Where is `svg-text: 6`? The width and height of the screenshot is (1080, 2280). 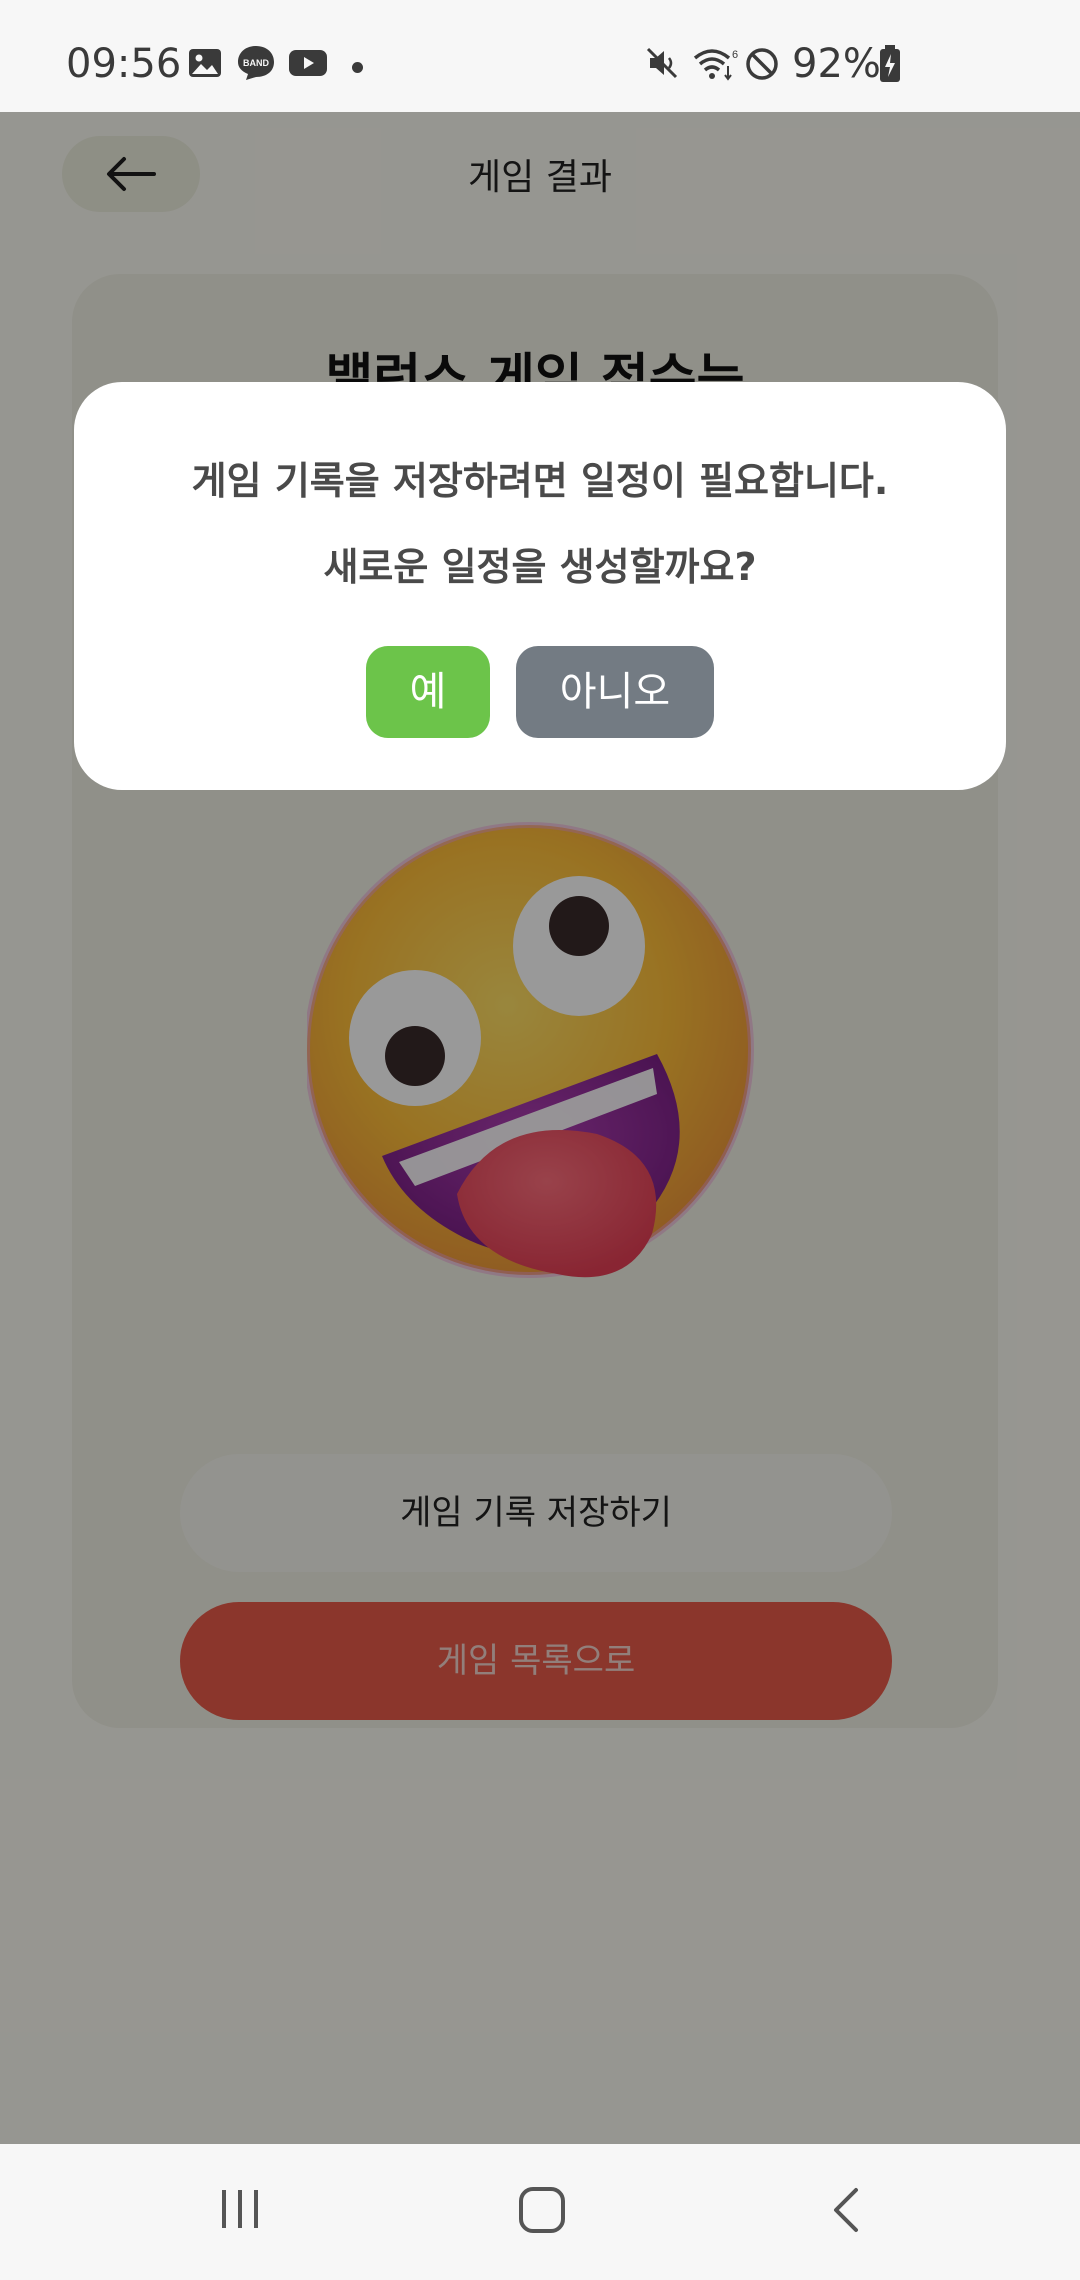
svg-text: 6 is located at coordinates (735, 55).